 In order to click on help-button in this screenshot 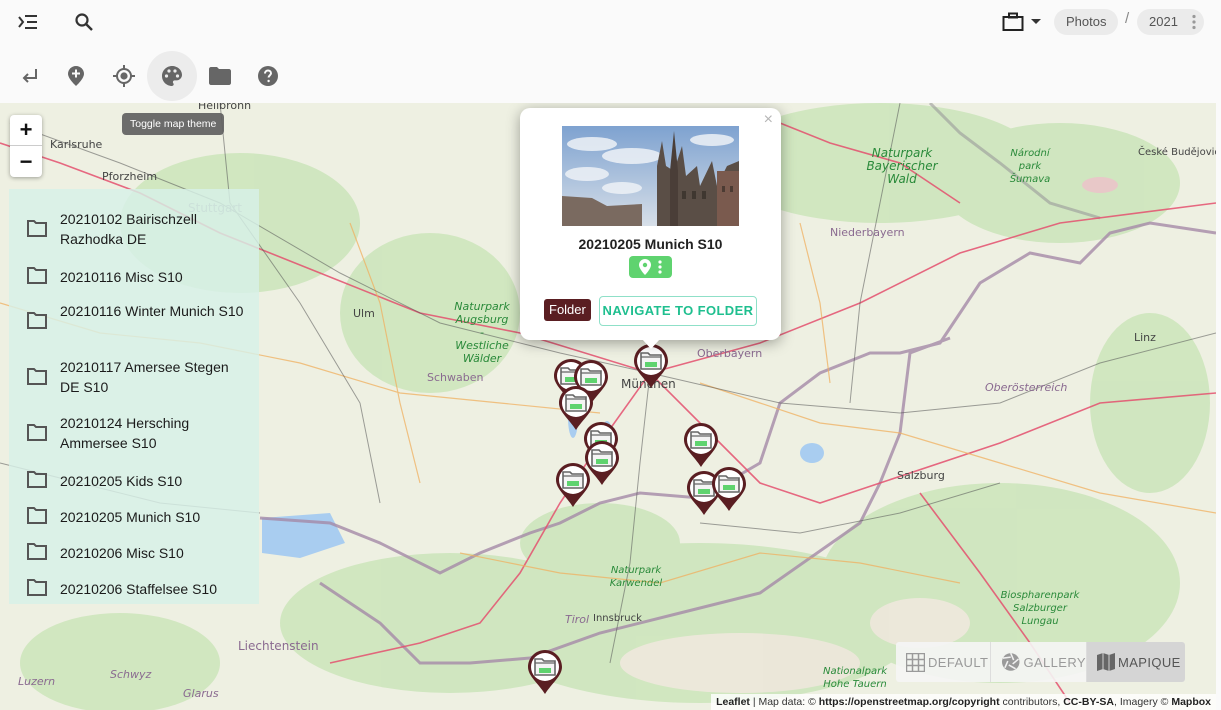, I will do `click(268, 76)`.